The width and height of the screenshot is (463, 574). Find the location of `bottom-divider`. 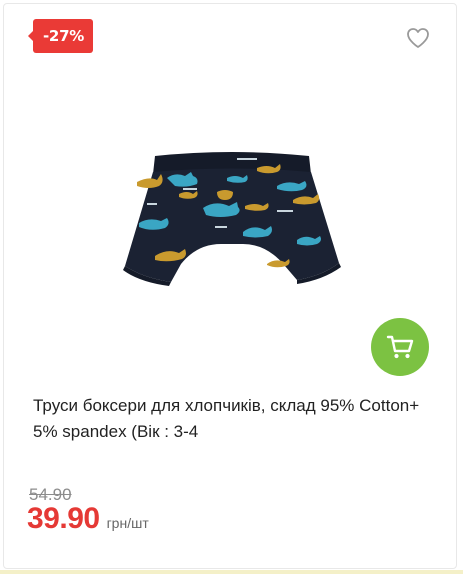

bottom-divider is located at coordinates (231, 572).